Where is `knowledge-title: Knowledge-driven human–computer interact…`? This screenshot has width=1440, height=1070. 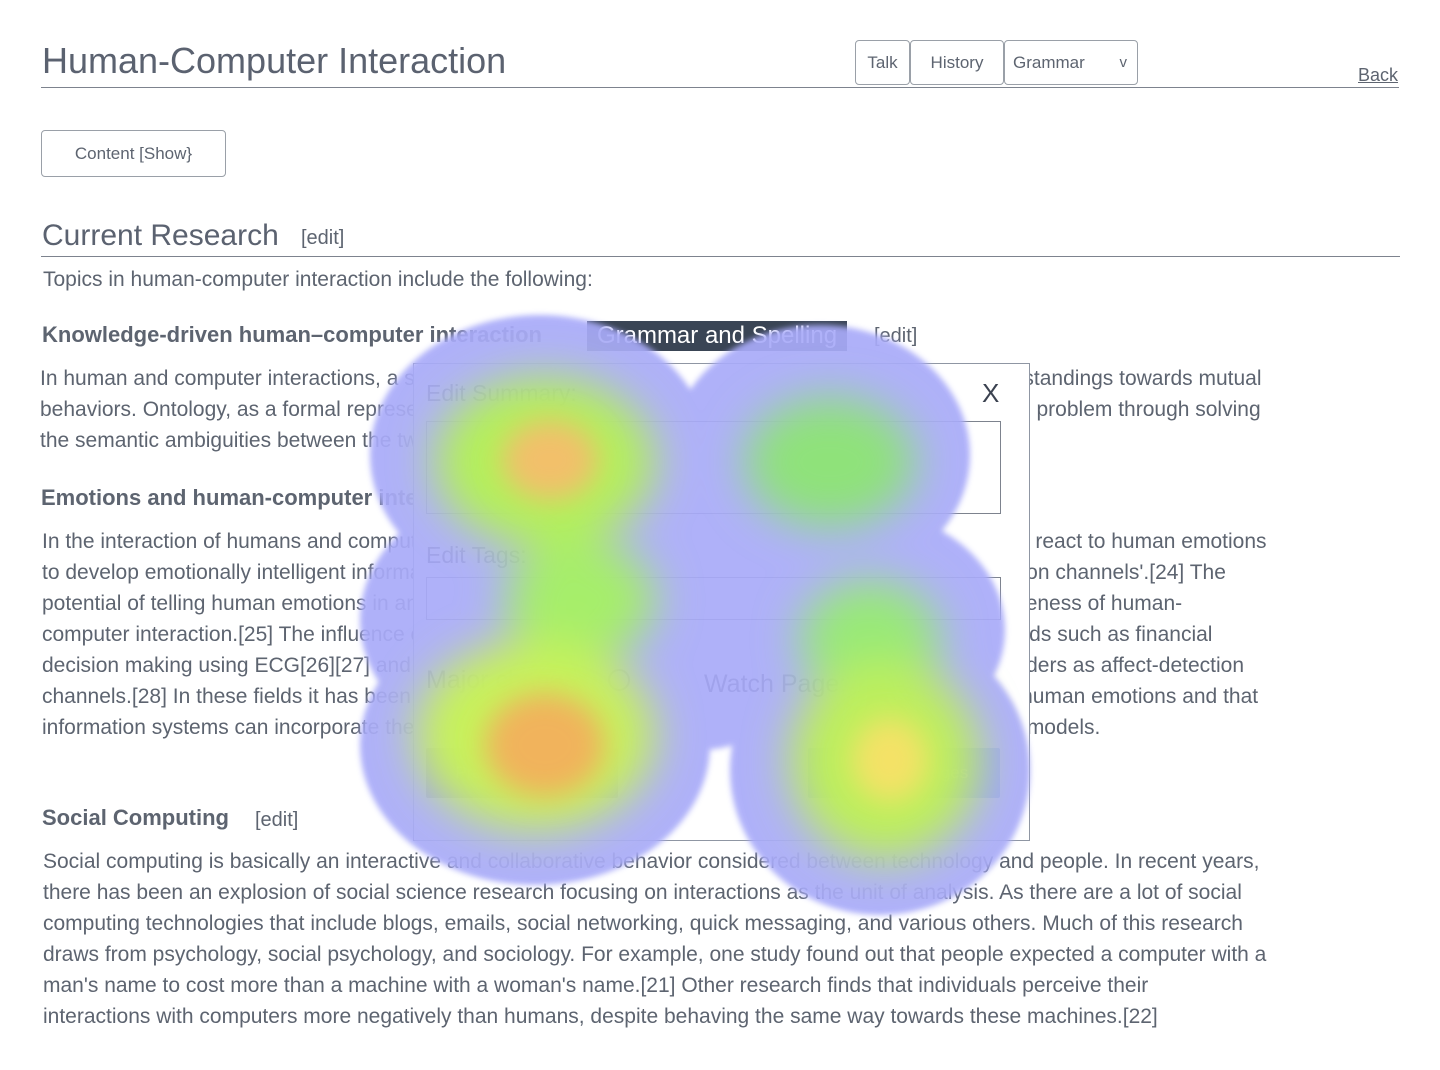 knowledge-title: Knowledge-driven human–computer interact… is located at coordinates (292, 334).